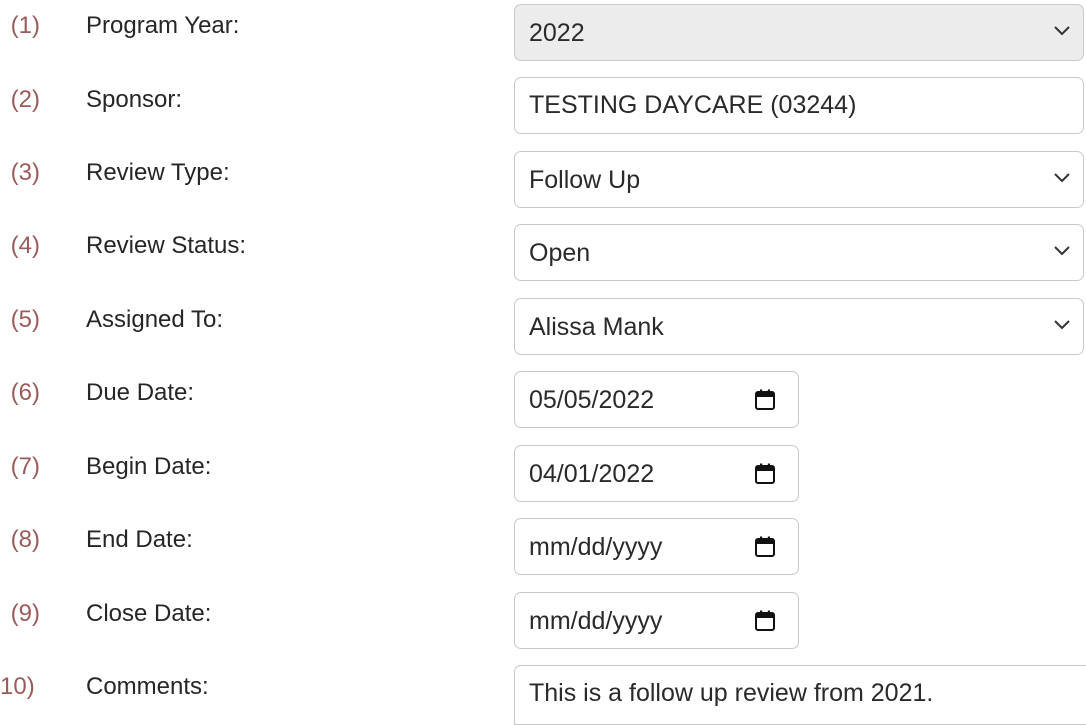 The width and height of the screenshot is (1086, 725). What do you see at coordinates (163, 25) in the screenshot?
I see `field-label: Program Year:` at bounding box center [163, 25].